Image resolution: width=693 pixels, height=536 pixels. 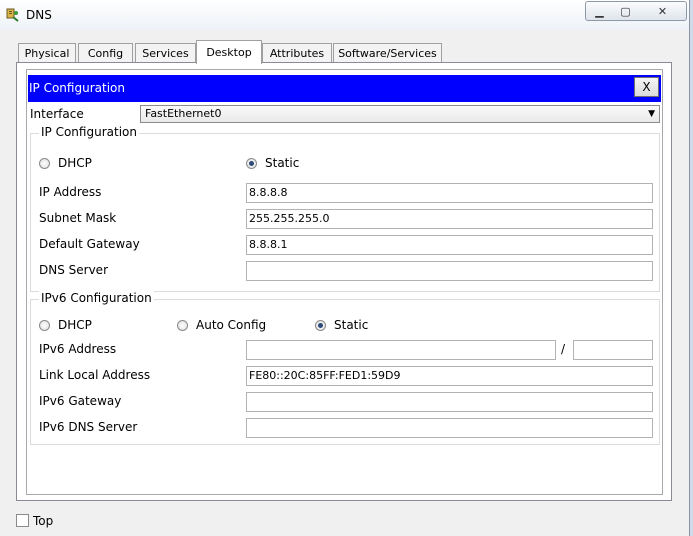 I want to click on interface-select: FastEthernet0 ▼, so click(x=400, y=114).